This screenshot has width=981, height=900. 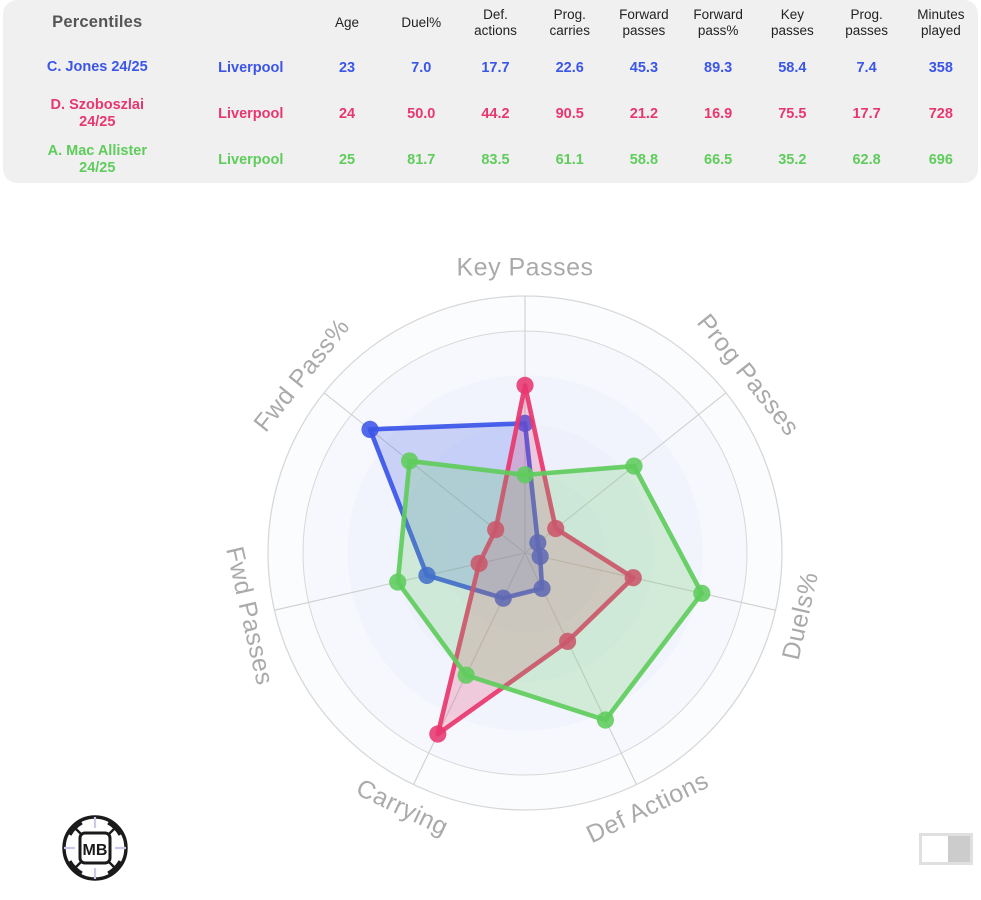 I want to click on football-logo: MB, so click(x=95, y=848).